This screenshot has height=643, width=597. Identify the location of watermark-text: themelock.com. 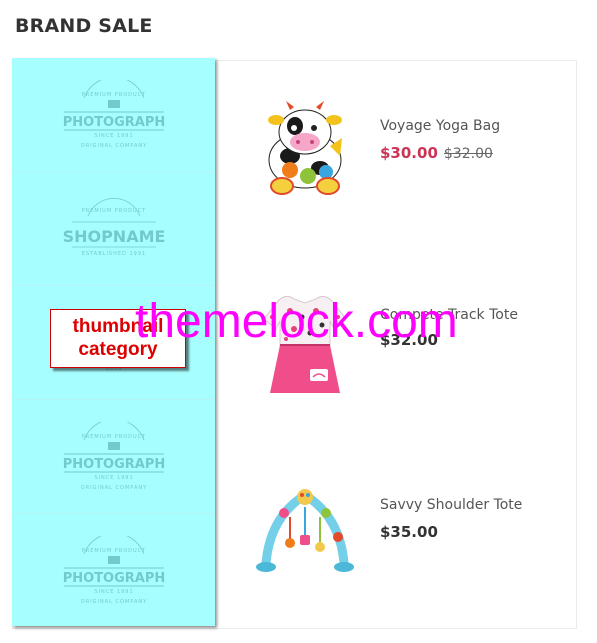
(296, 321).